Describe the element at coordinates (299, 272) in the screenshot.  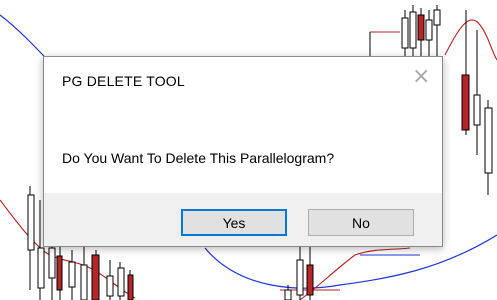
I see `candlestick-group-middle` at that location.